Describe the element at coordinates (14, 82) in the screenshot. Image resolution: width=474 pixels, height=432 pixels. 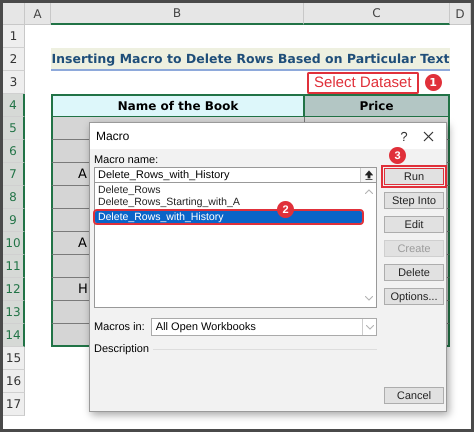
I see `row-header: 3` at that location.